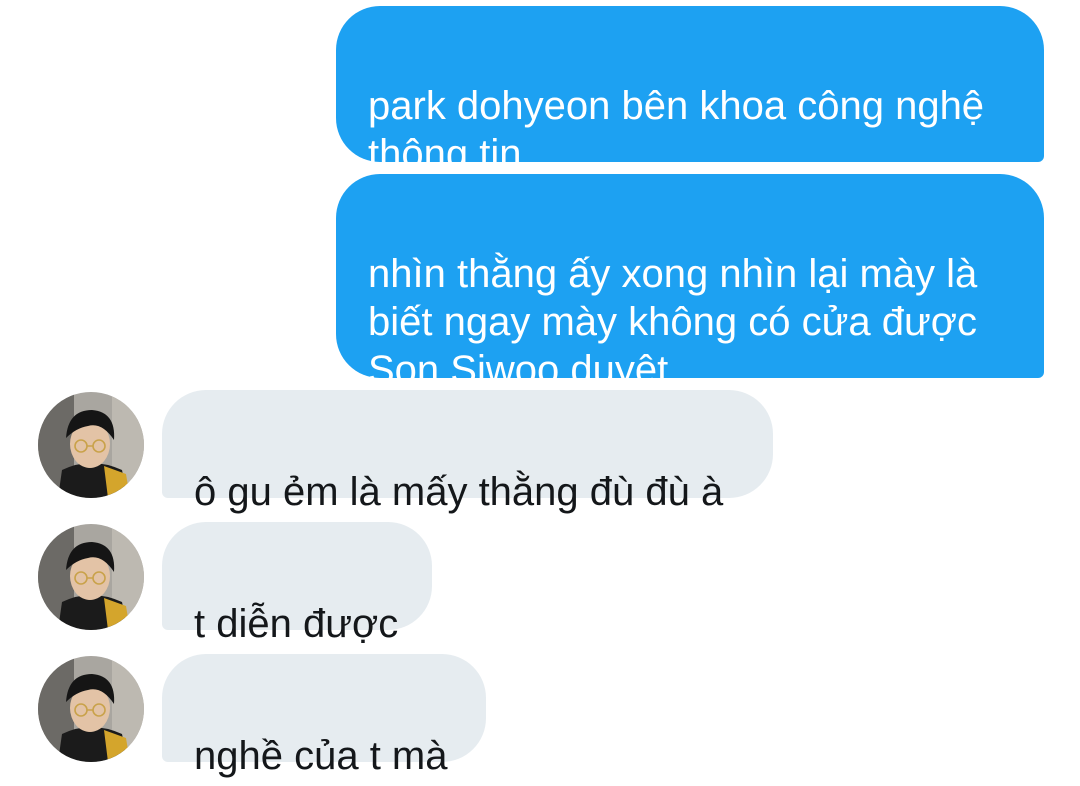  I want to click on message-text: ô gu ẻm là mấy thằng đù đù à, so click(459, 492).